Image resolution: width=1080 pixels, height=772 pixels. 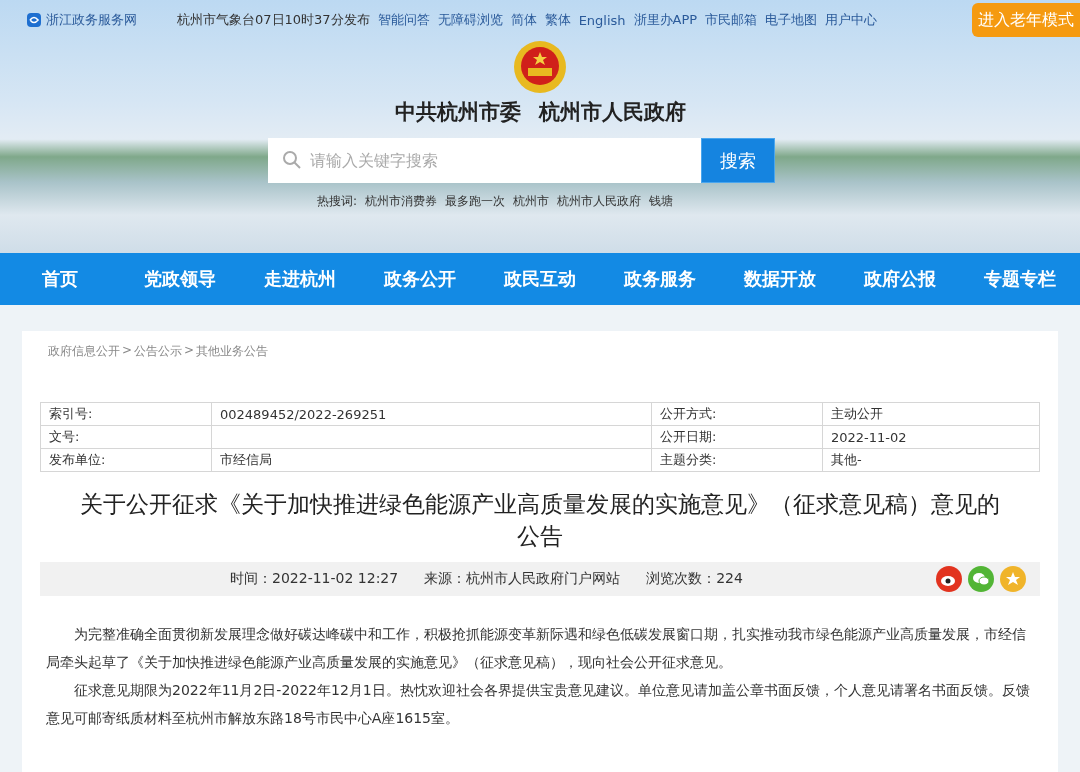 What do you see at coordinates (431, 414) in the screenshot?
I see `table-cell: 002489452/2022-269251` at bounding box center [431, 414].